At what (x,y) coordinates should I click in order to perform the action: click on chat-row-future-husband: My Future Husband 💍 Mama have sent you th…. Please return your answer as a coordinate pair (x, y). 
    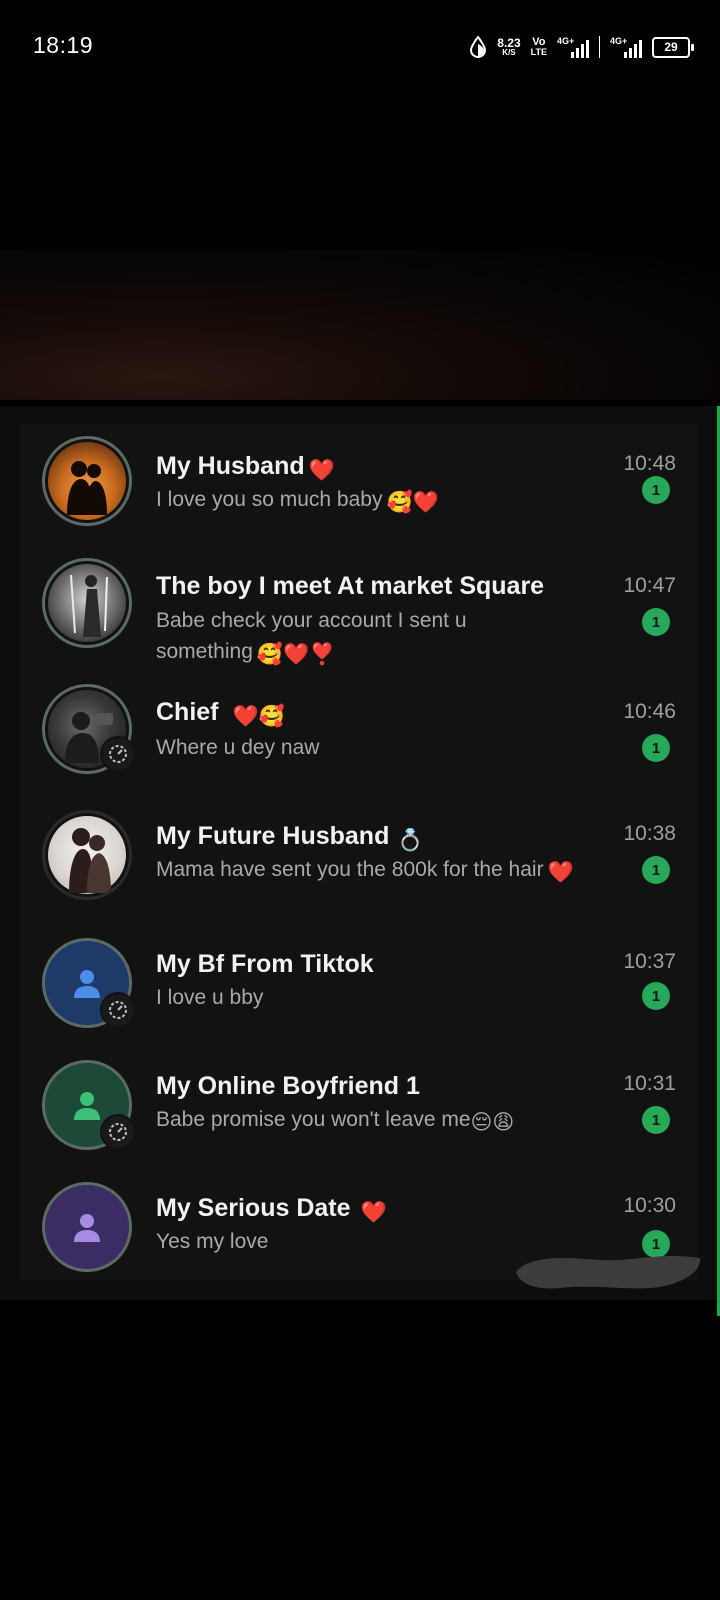
    Looking at the image, I should click on (359, 862).